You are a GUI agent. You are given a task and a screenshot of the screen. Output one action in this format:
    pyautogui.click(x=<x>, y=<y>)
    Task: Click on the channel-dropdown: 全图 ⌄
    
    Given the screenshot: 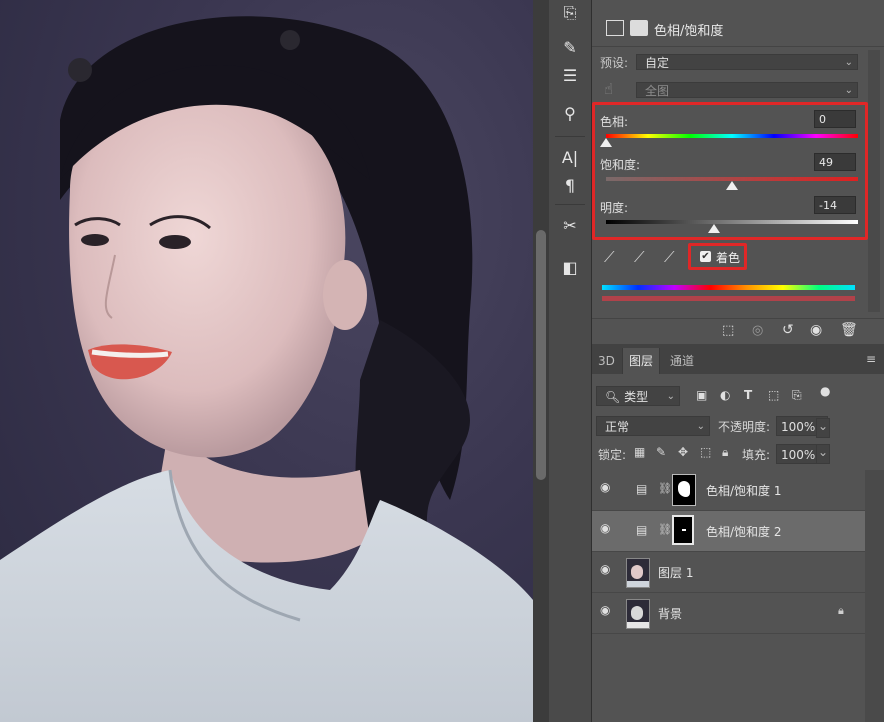 What is the action you would take?
    pyautogui.click(x=747, y=90)
    